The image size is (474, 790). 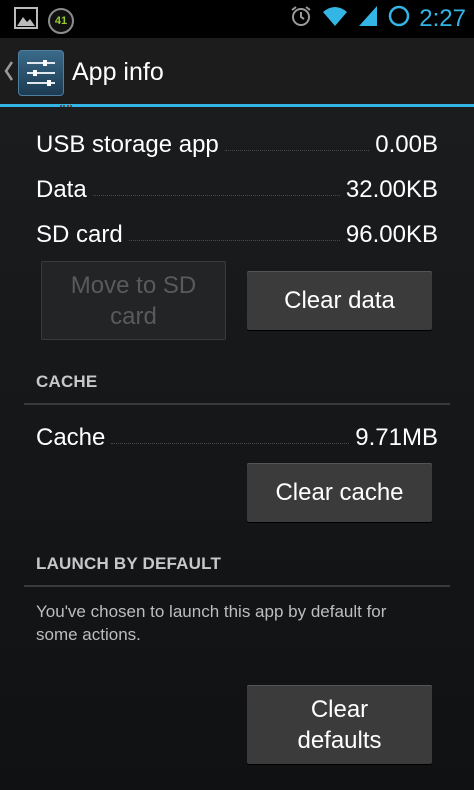 What do you see at coordinates (133, 300) in the screenshot?
I see `move-to-sd-card-button: Move to SD card` at bounding box center [133, 300].